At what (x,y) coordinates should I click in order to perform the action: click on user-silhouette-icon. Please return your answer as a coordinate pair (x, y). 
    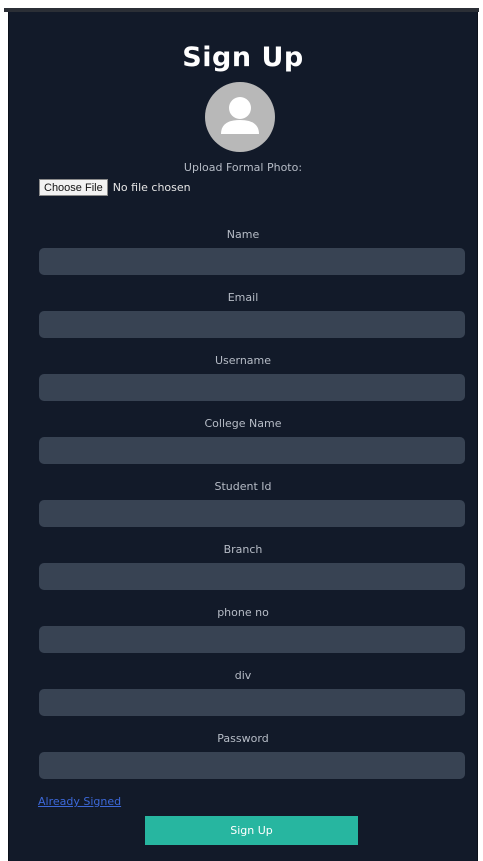
    Looking at the image, I should click on (240, 115).